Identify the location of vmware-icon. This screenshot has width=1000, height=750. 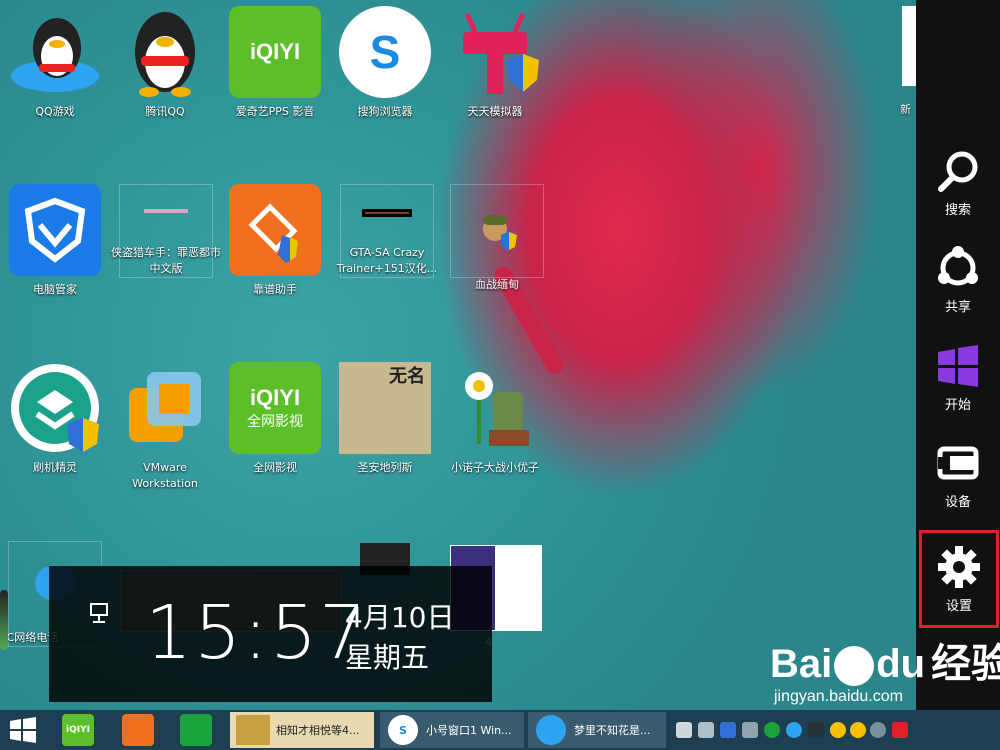
(165, 408).